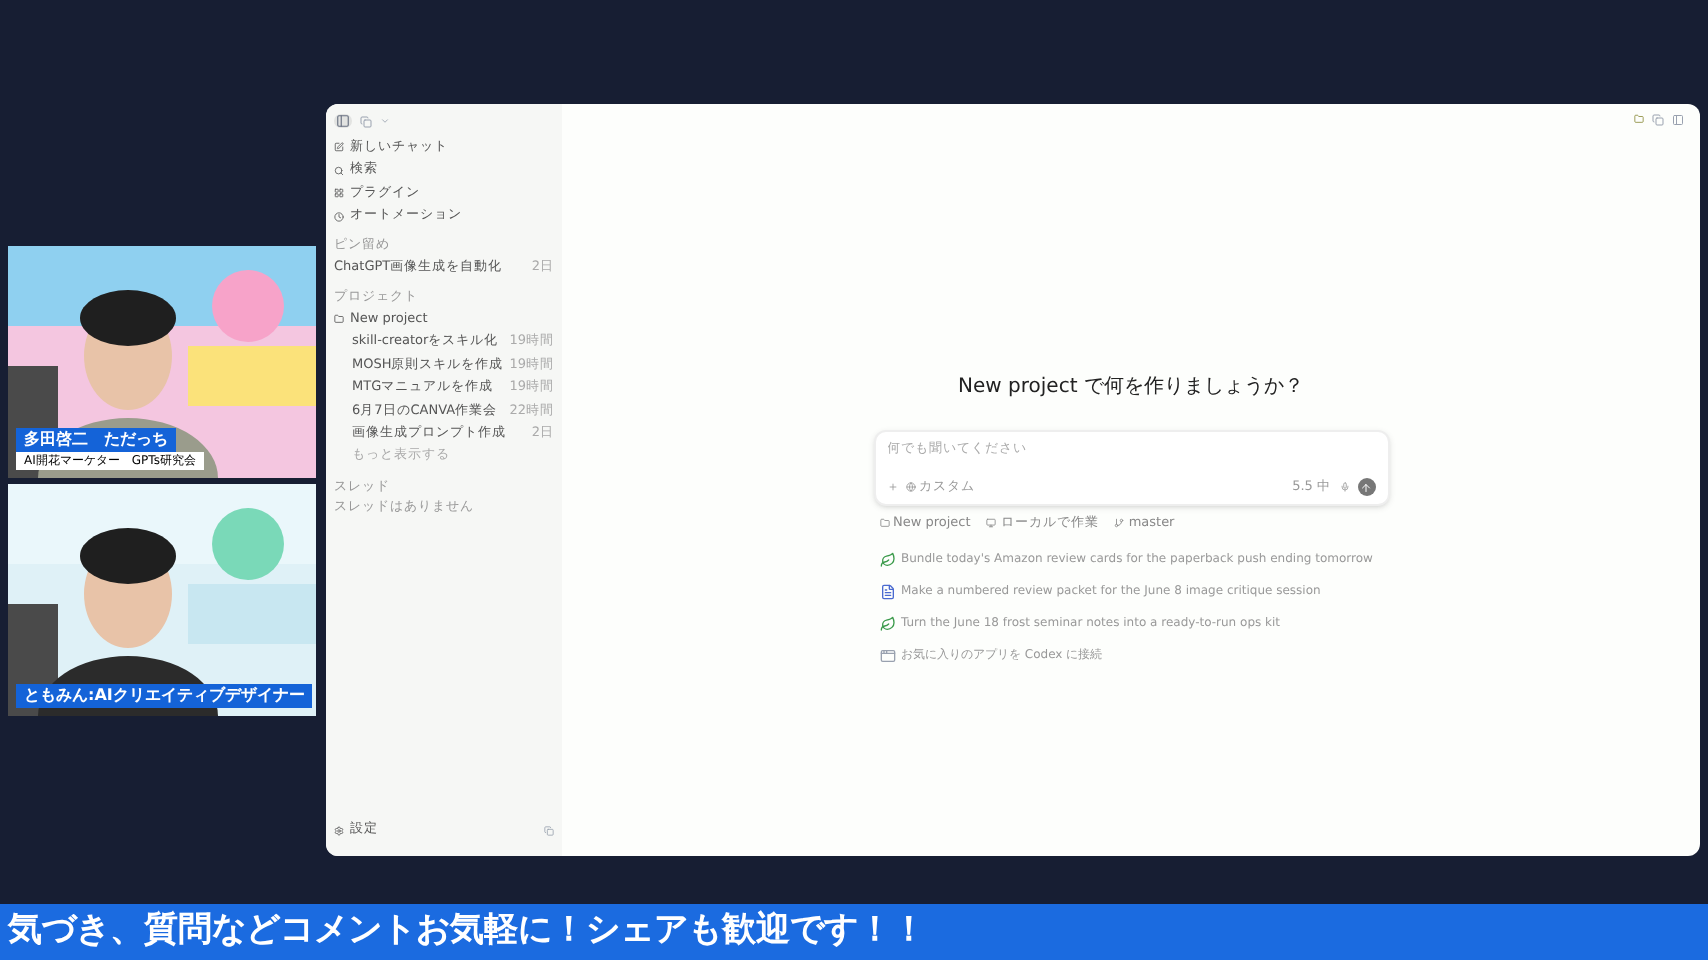 The height and width of the screenshot is (960, 1708). What do you see at coordinates (467, 931) in the screenshot?
I see `banner-text: 気づき、質問などコメントお気軽に！シェアも歓迎です！！` at bounding box center [467, 931].